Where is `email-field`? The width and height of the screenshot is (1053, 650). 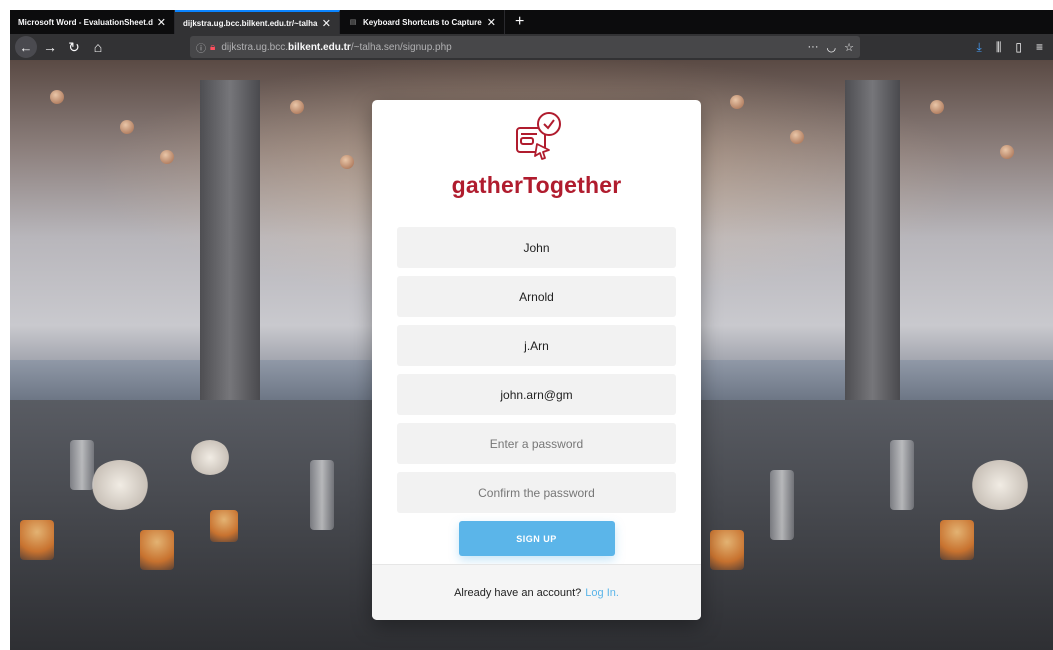
email-field is located at coordinates (536, 394).